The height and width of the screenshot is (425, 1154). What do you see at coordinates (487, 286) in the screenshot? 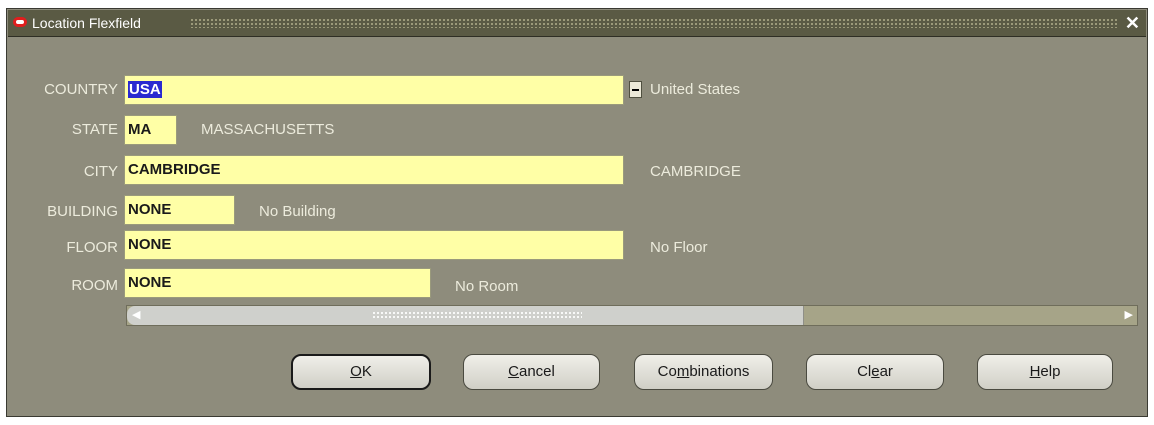
I see `room-description: No Room` at bounding box center [487, 286].